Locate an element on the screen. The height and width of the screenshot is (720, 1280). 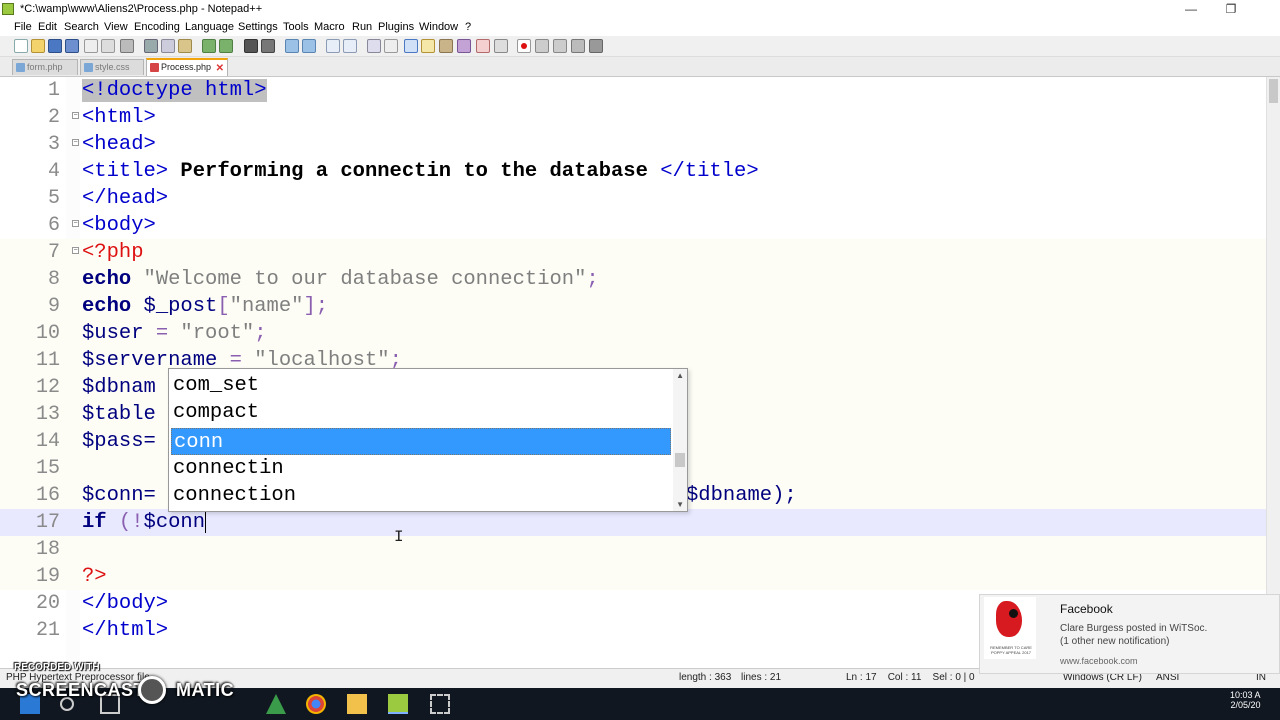
code-line: 6 − <body> is located at coordinates (633, 225).